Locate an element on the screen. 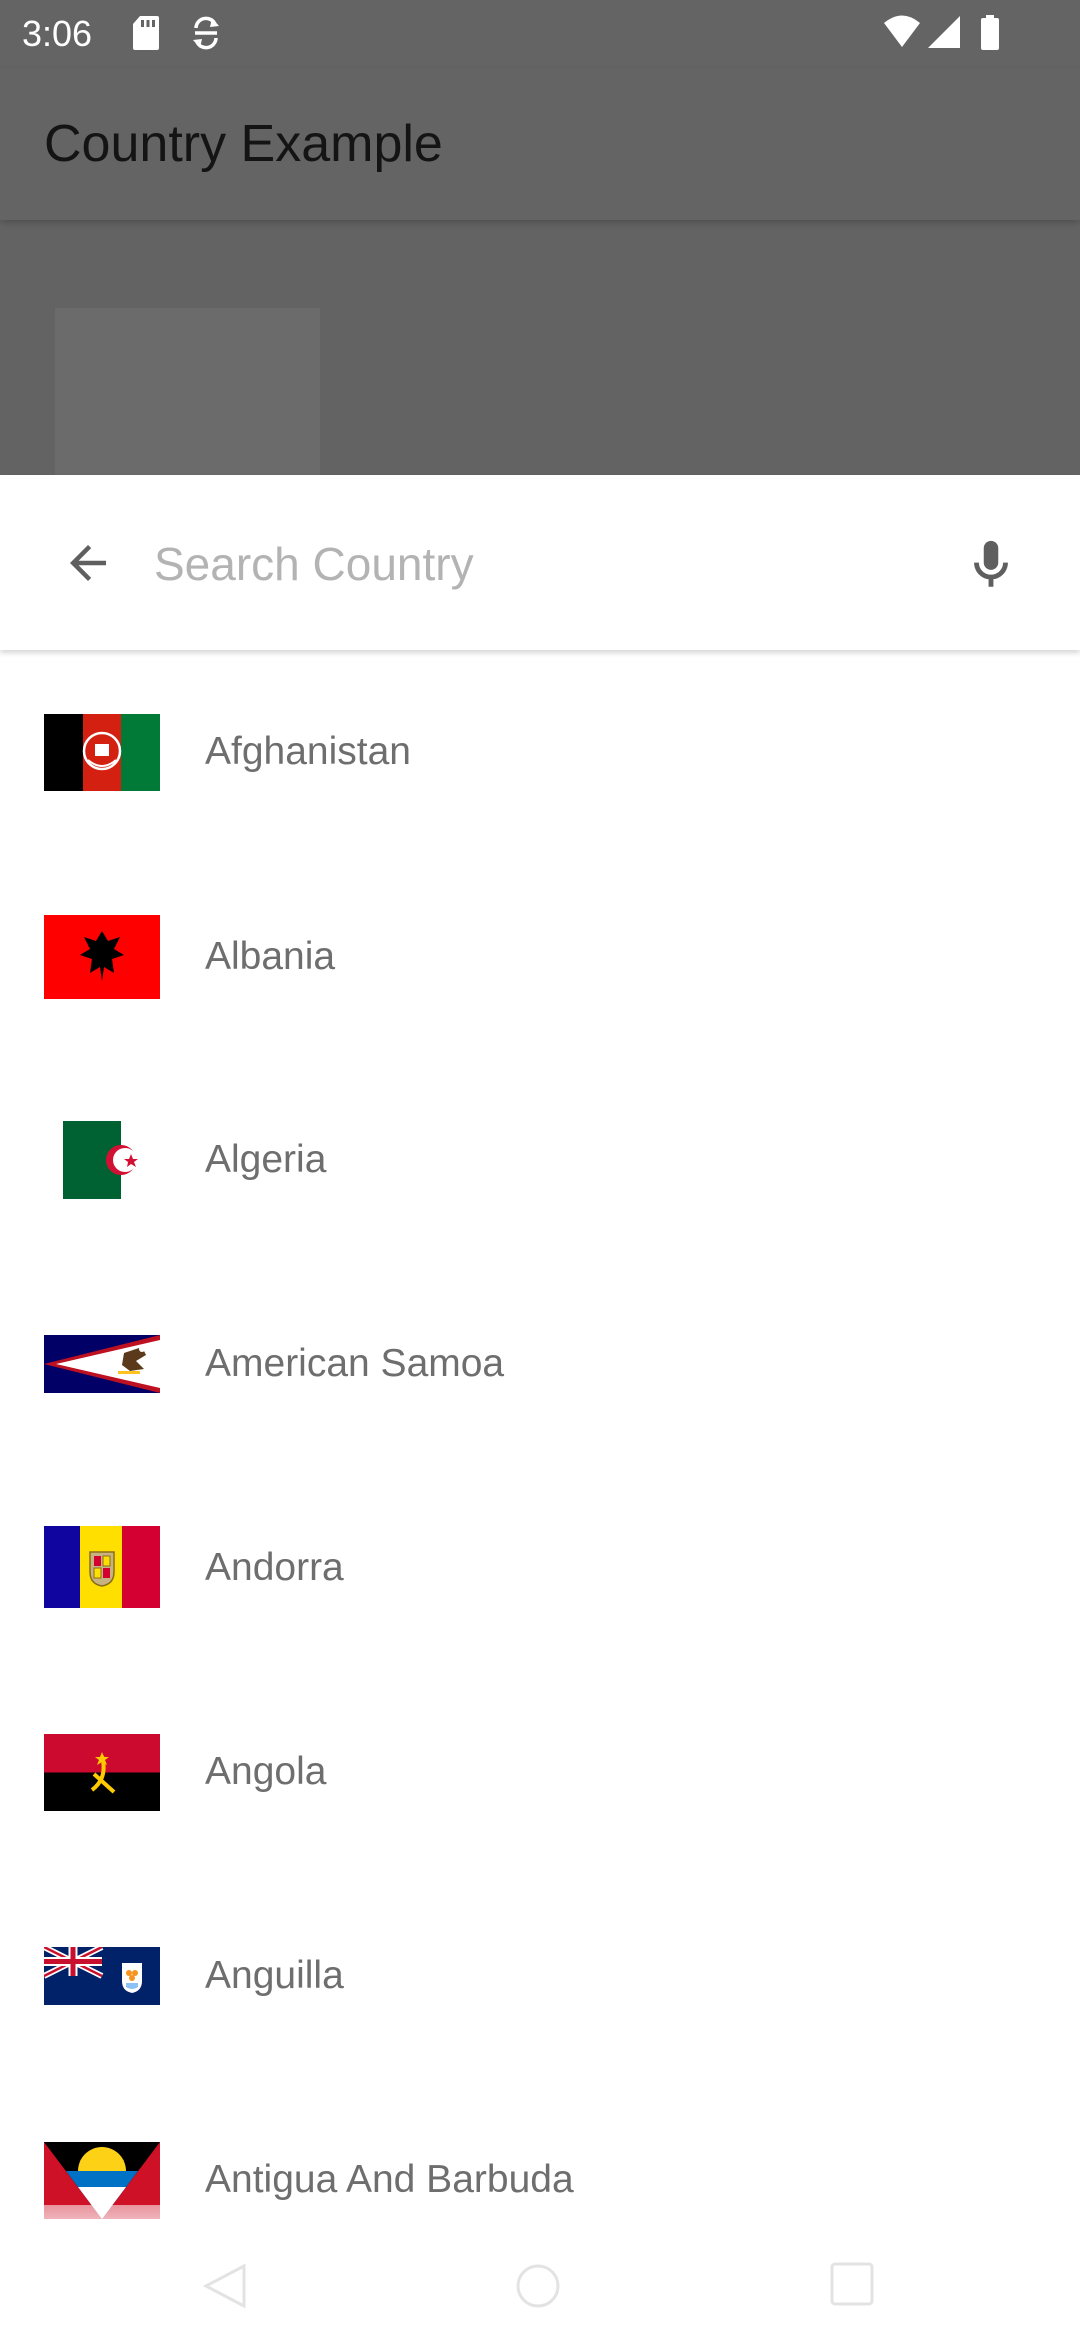 The image size is (1080, 2340). wifi-icon is located at coordinates (902, 31).